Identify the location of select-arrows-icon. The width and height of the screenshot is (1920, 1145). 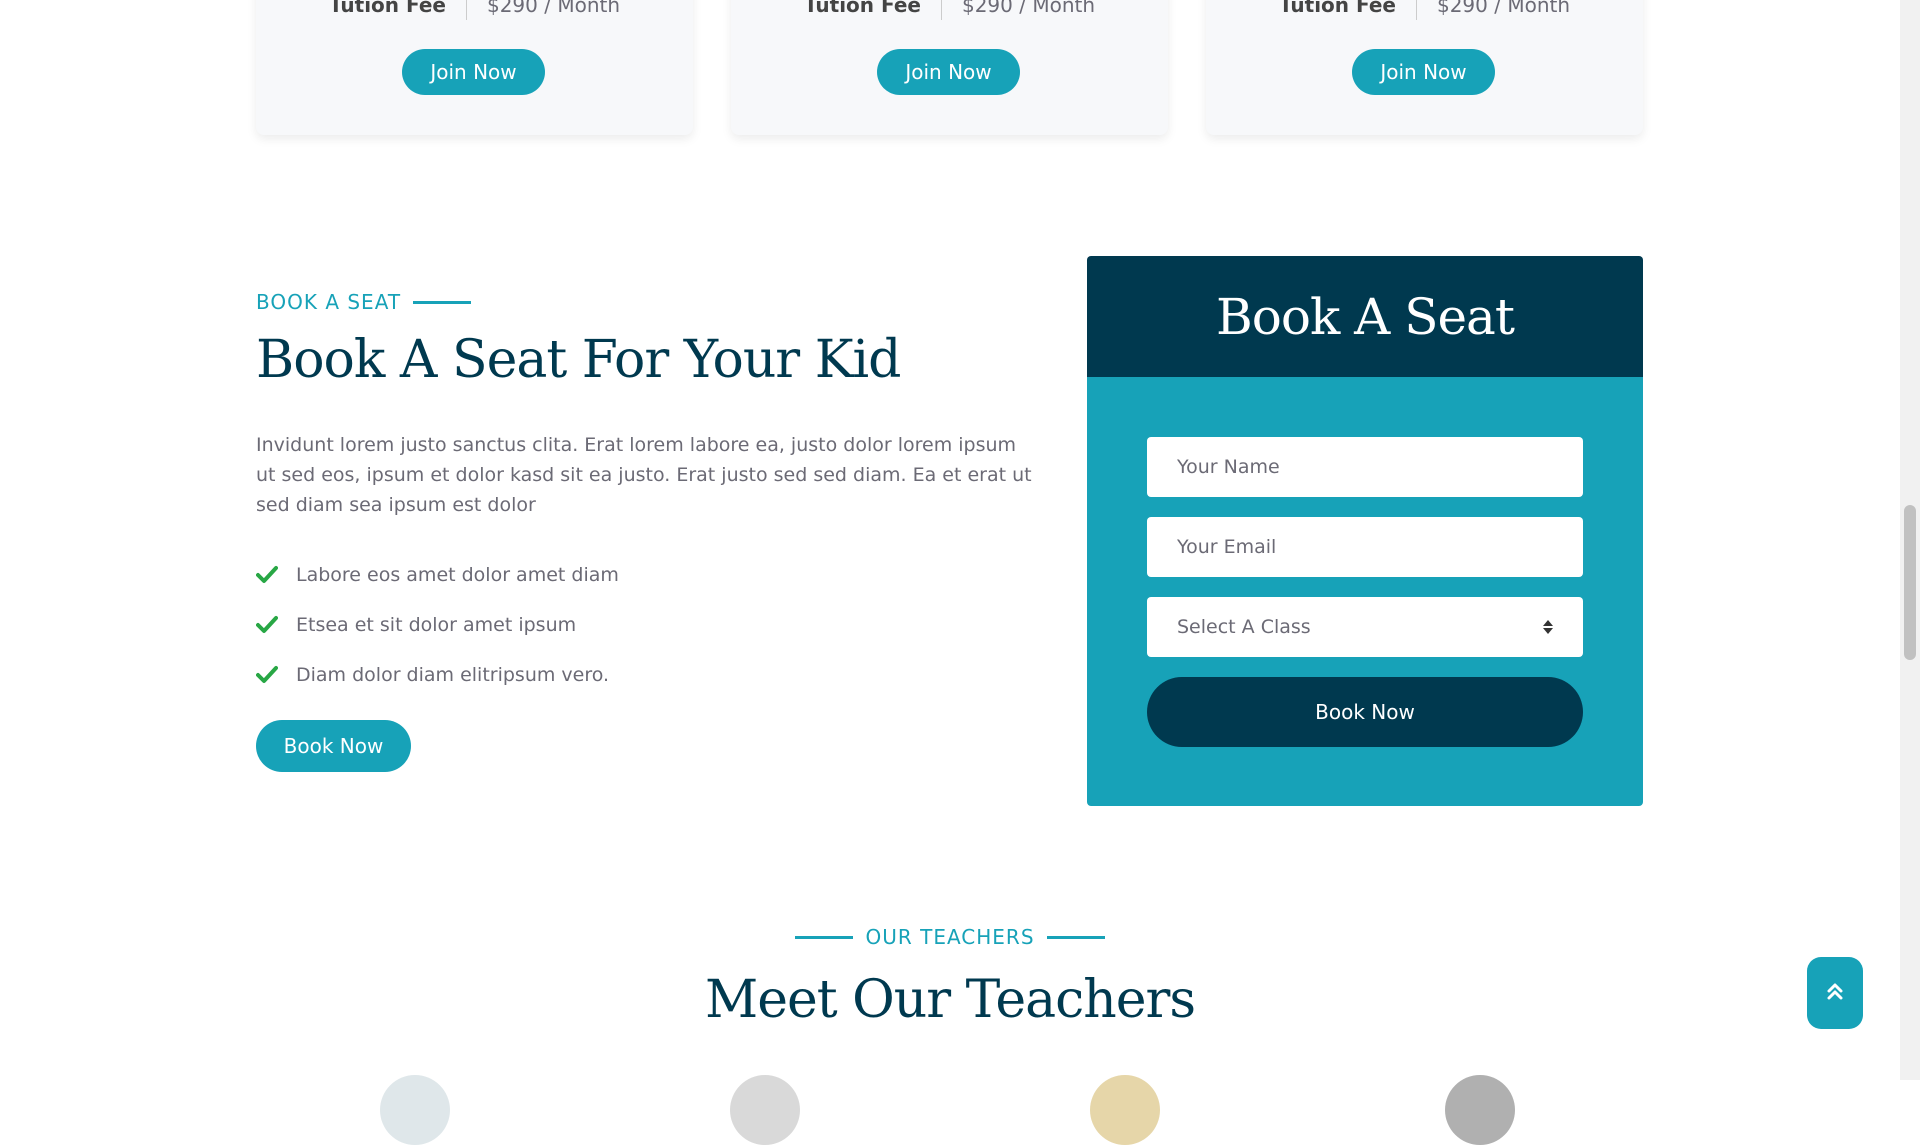
(1548, 627).